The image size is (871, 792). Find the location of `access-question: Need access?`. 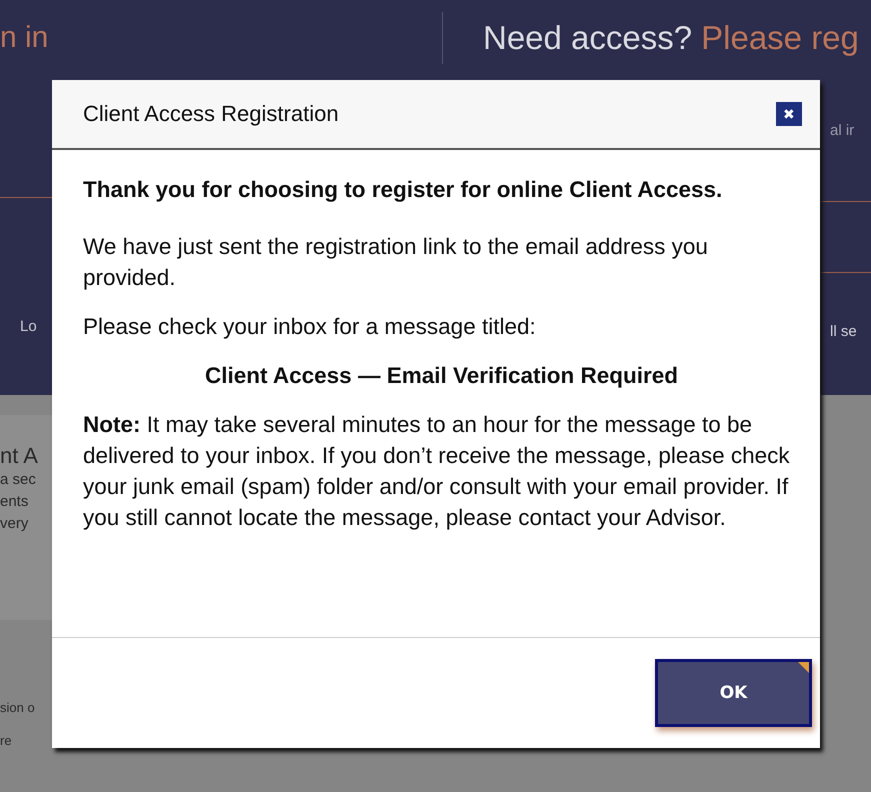

access-question: Need access? is located at coordinates (587, 38).